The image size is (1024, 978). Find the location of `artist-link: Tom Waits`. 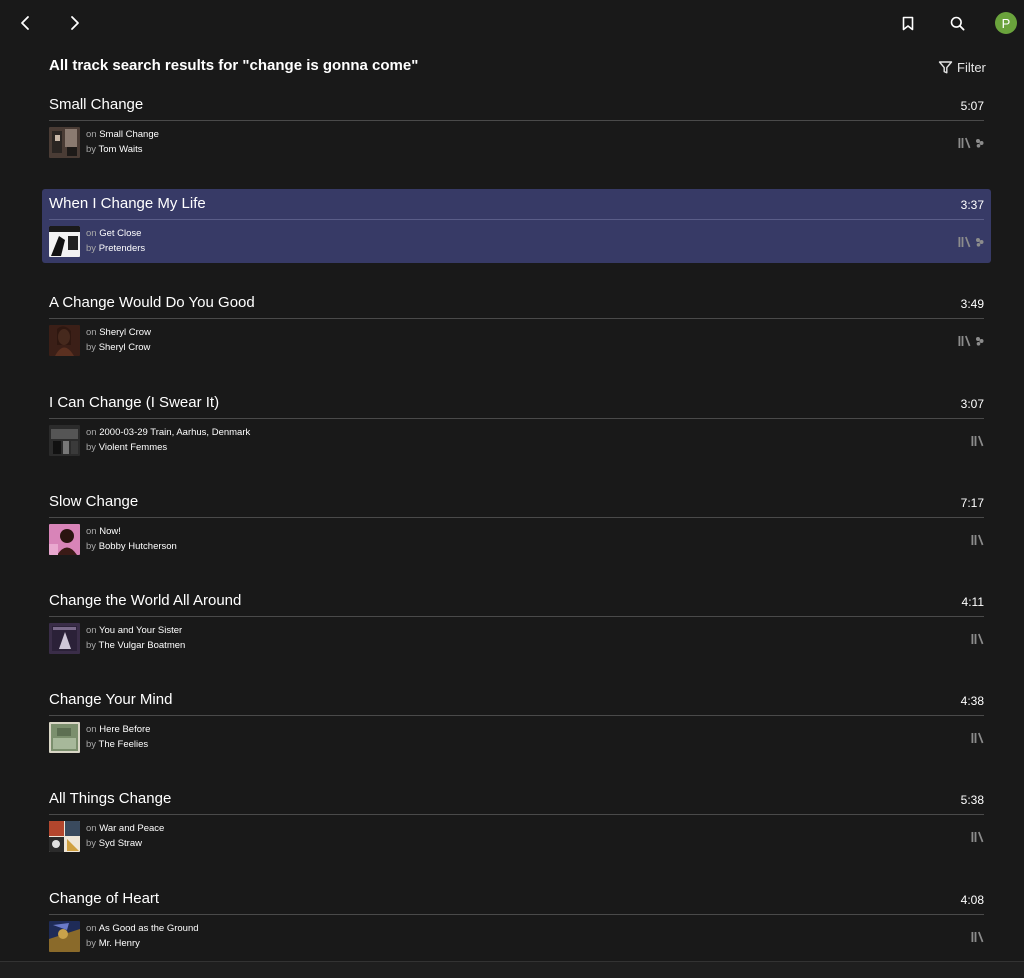

artist-link: Tom Waits is located at coordinates (121, 149).